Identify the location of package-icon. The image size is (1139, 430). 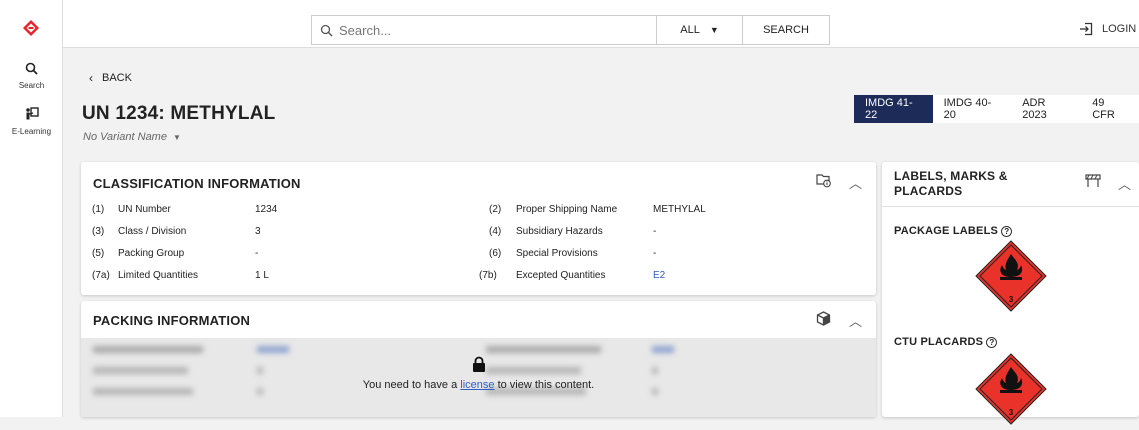
(823, 321).